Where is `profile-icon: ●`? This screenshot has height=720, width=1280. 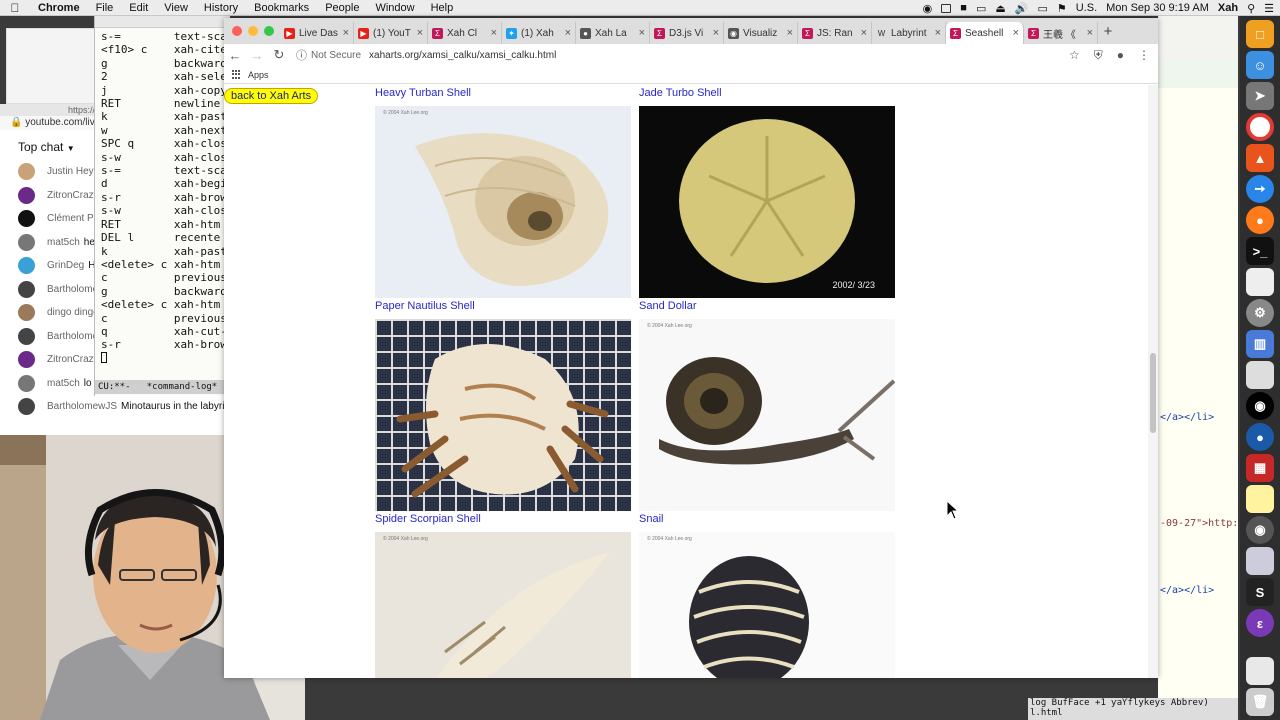 profile-icon: ● is located at coordinates (1120, 55).